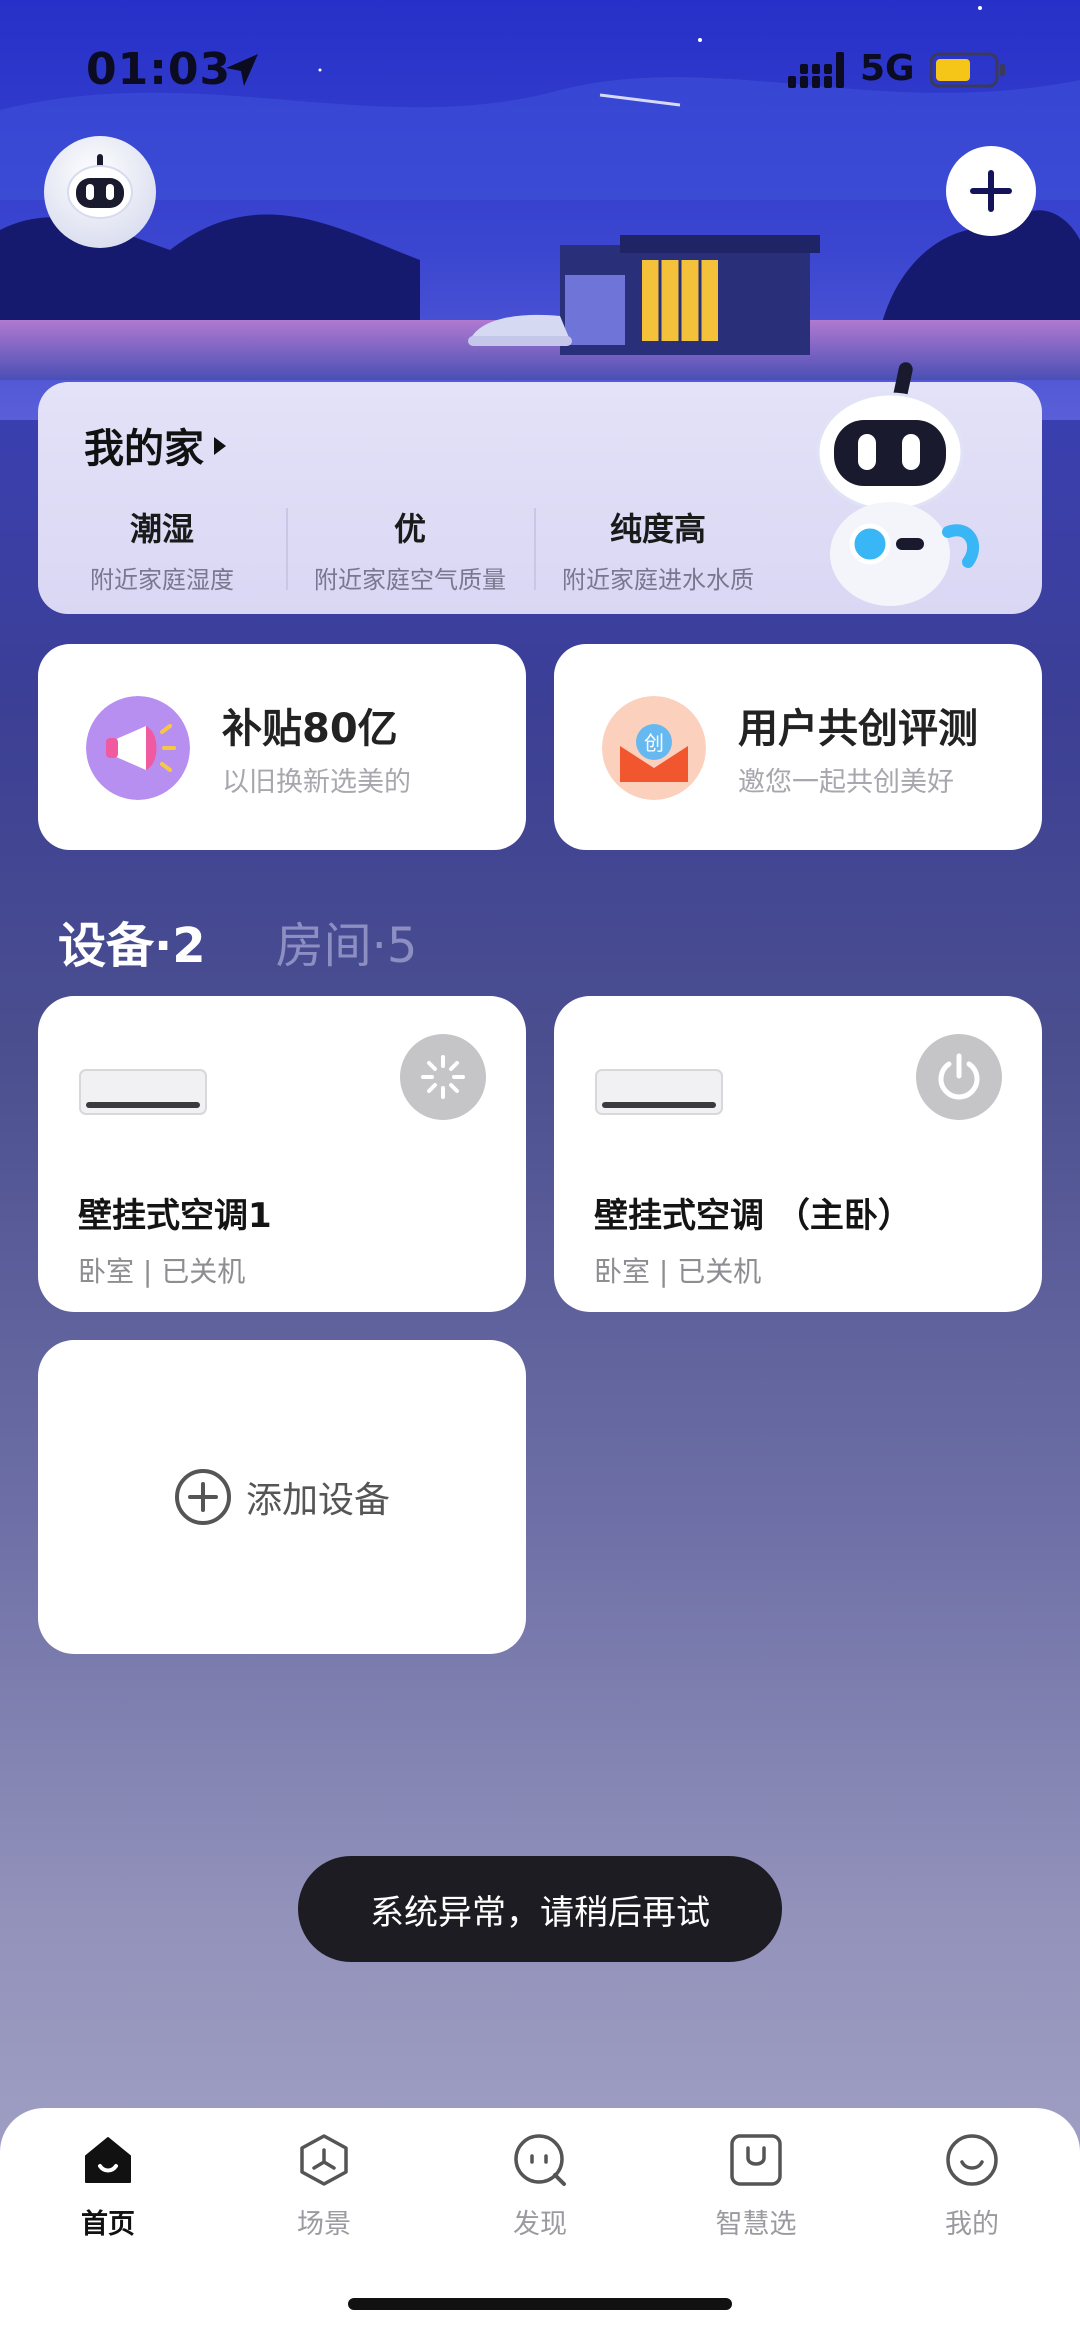 The width and height of the screenshot is (1080, 2337). I want to click on tab-label: 智慧选, so click(756, 2224).